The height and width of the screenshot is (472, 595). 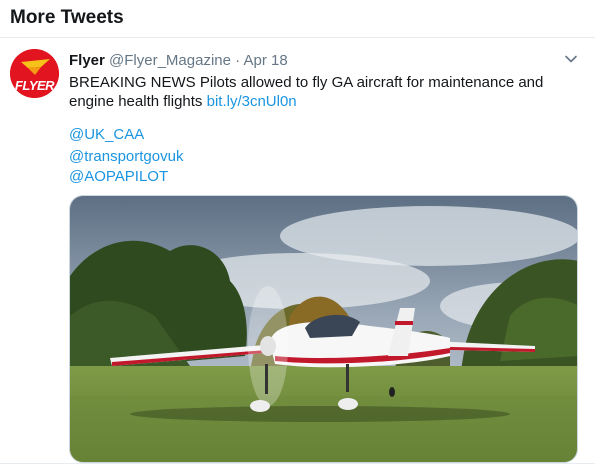 I want to click on section-title: More Tweets, so click(x=67, y=17).